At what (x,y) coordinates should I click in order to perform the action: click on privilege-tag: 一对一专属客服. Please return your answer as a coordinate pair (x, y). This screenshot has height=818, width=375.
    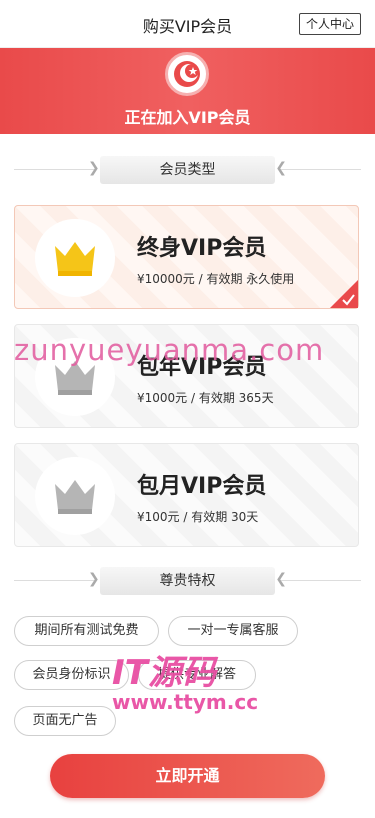
    Looking at the image, I should click on (233, 631).